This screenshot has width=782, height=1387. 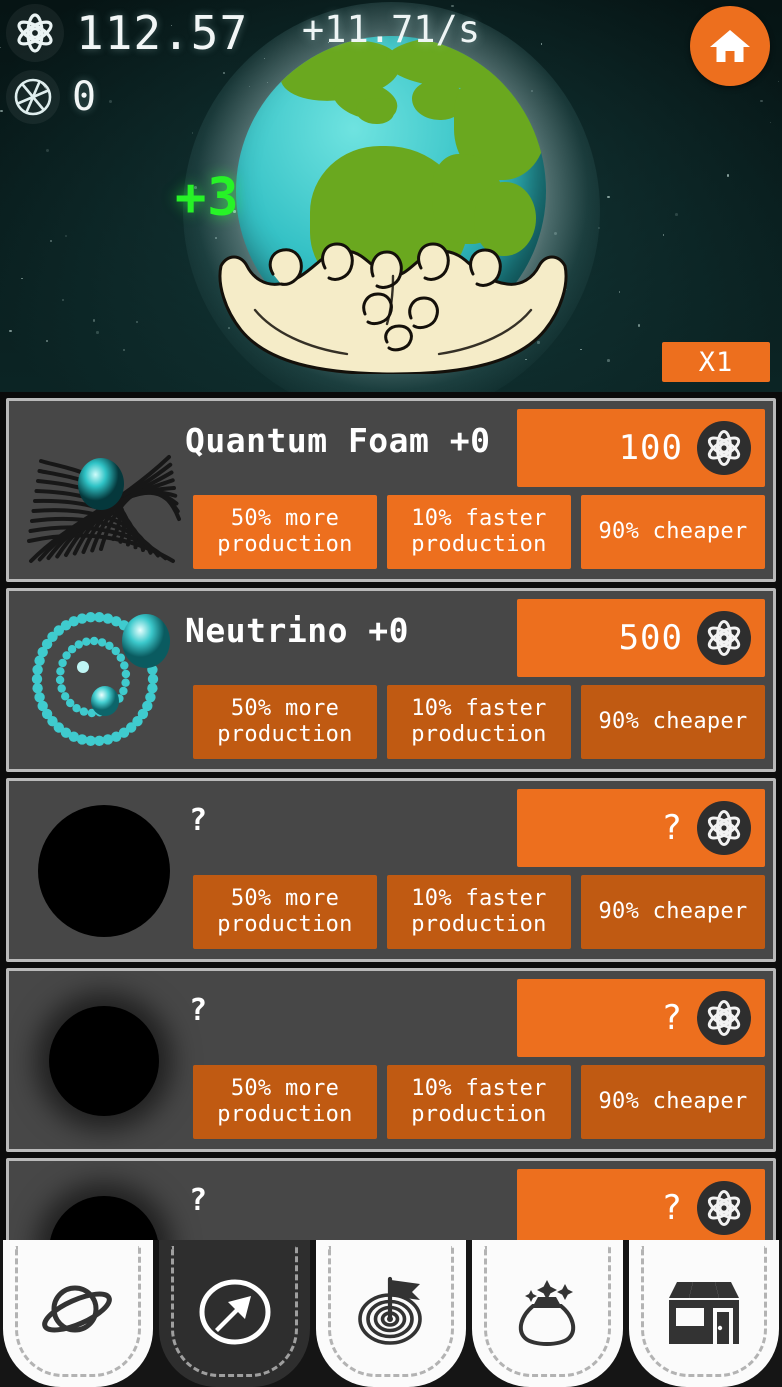 I want to click on upgrade-name: Neutrino +0, so click(x=297, y=630).